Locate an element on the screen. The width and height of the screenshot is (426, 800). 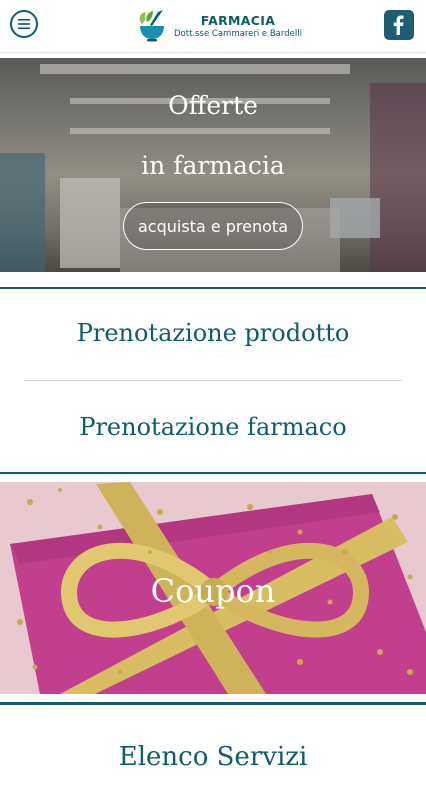
offers-title-line1: Offerte is located at coordinates (213, 105).